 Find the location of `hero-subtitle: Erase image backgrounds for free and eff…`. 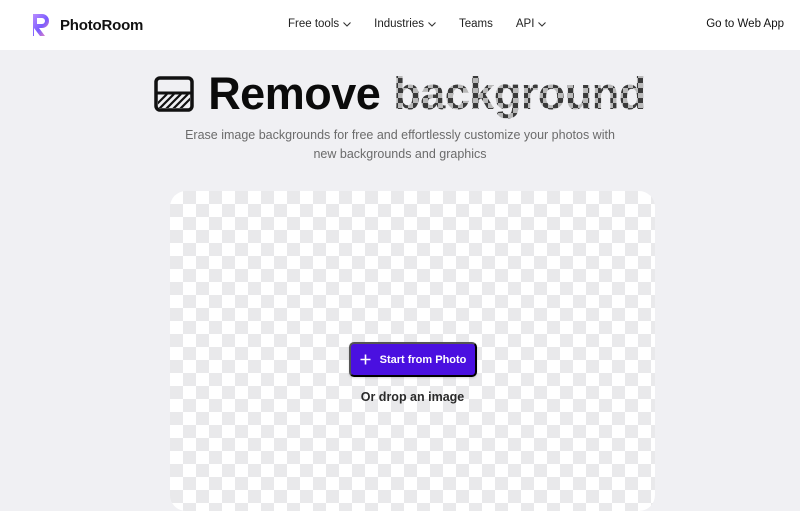

hero-subtitle: Erase image backgrounds for free and eff… is located at coordinates (400, 145).